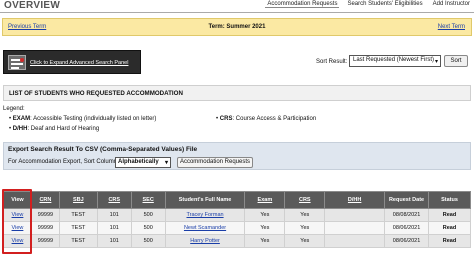 The height and width of the screenshot is (255, 474). What do you see at coordinates (14, 109) in the screenshot?
I see `legend-title: Legend:` at bounding box center [14, 109].